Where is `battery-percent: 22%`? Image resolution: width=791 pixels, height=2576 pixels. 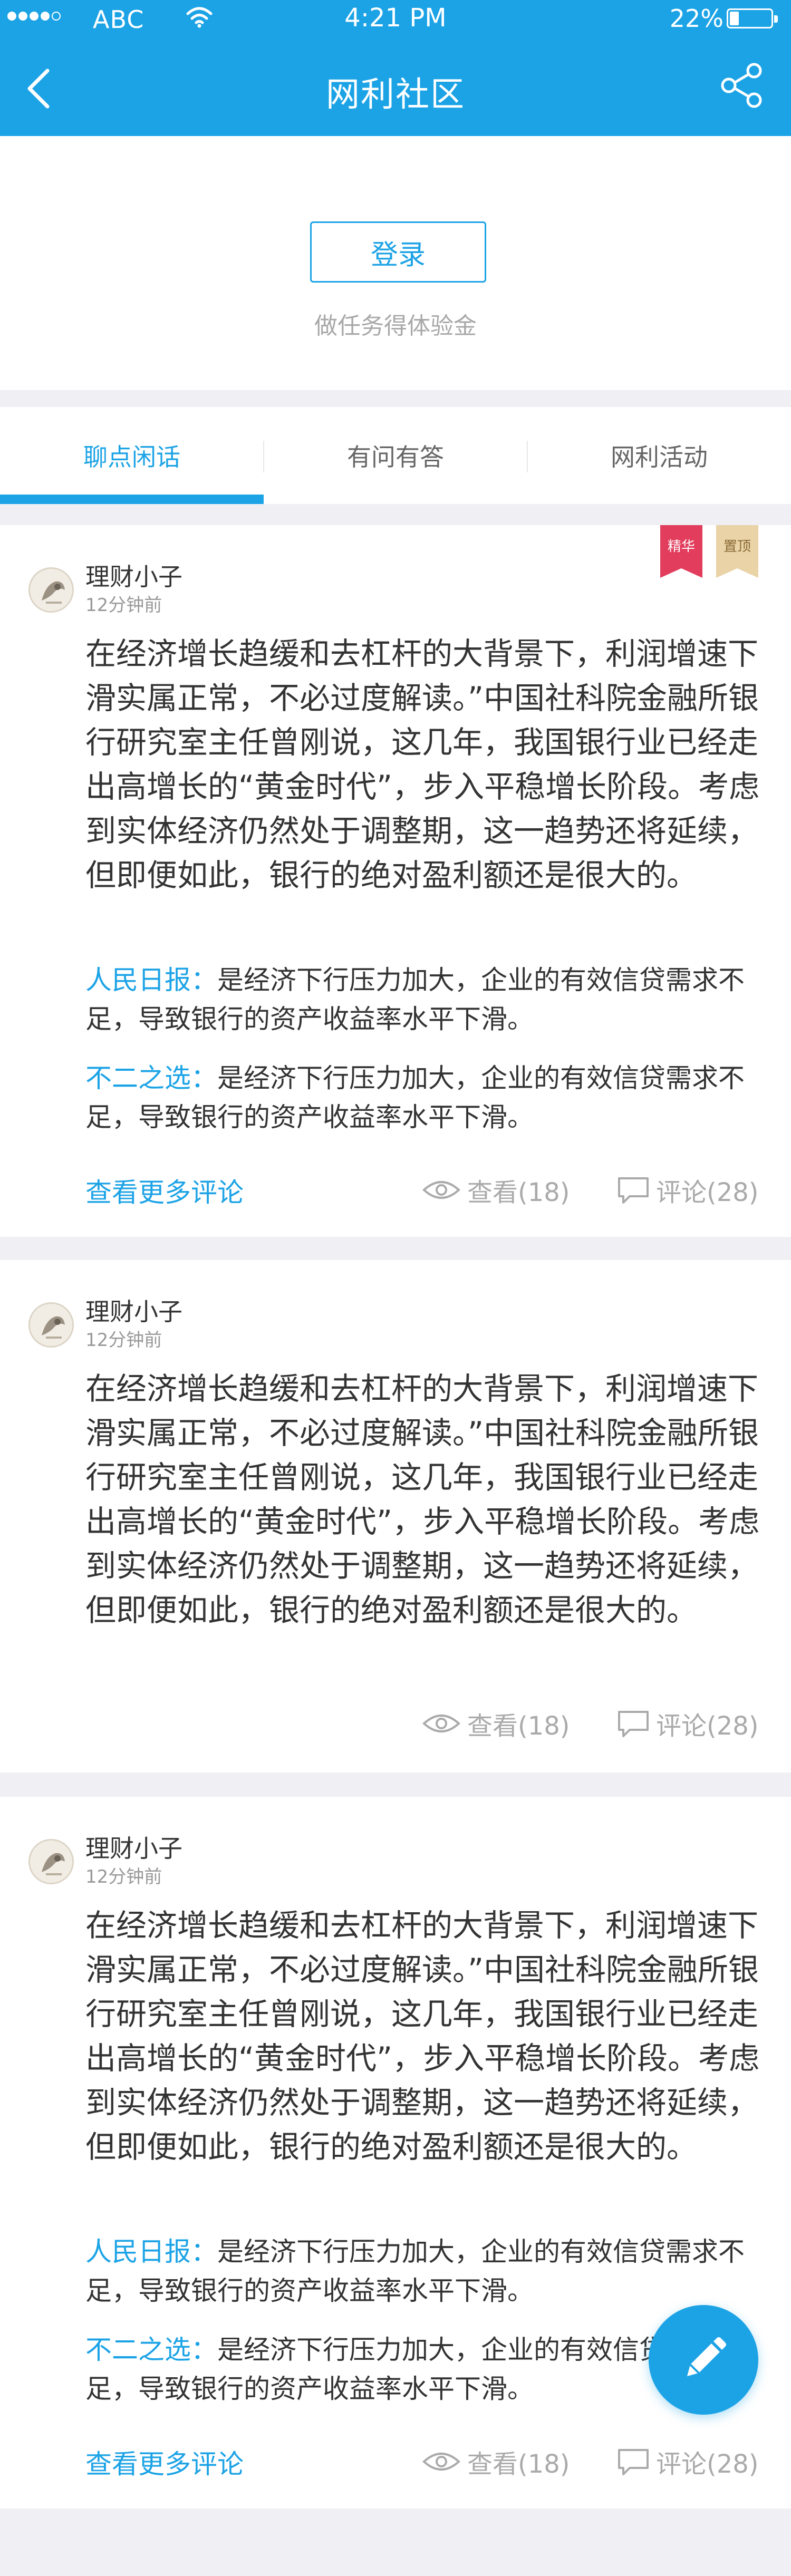 battery-percent: 22% is located at coordinates (696, 18).